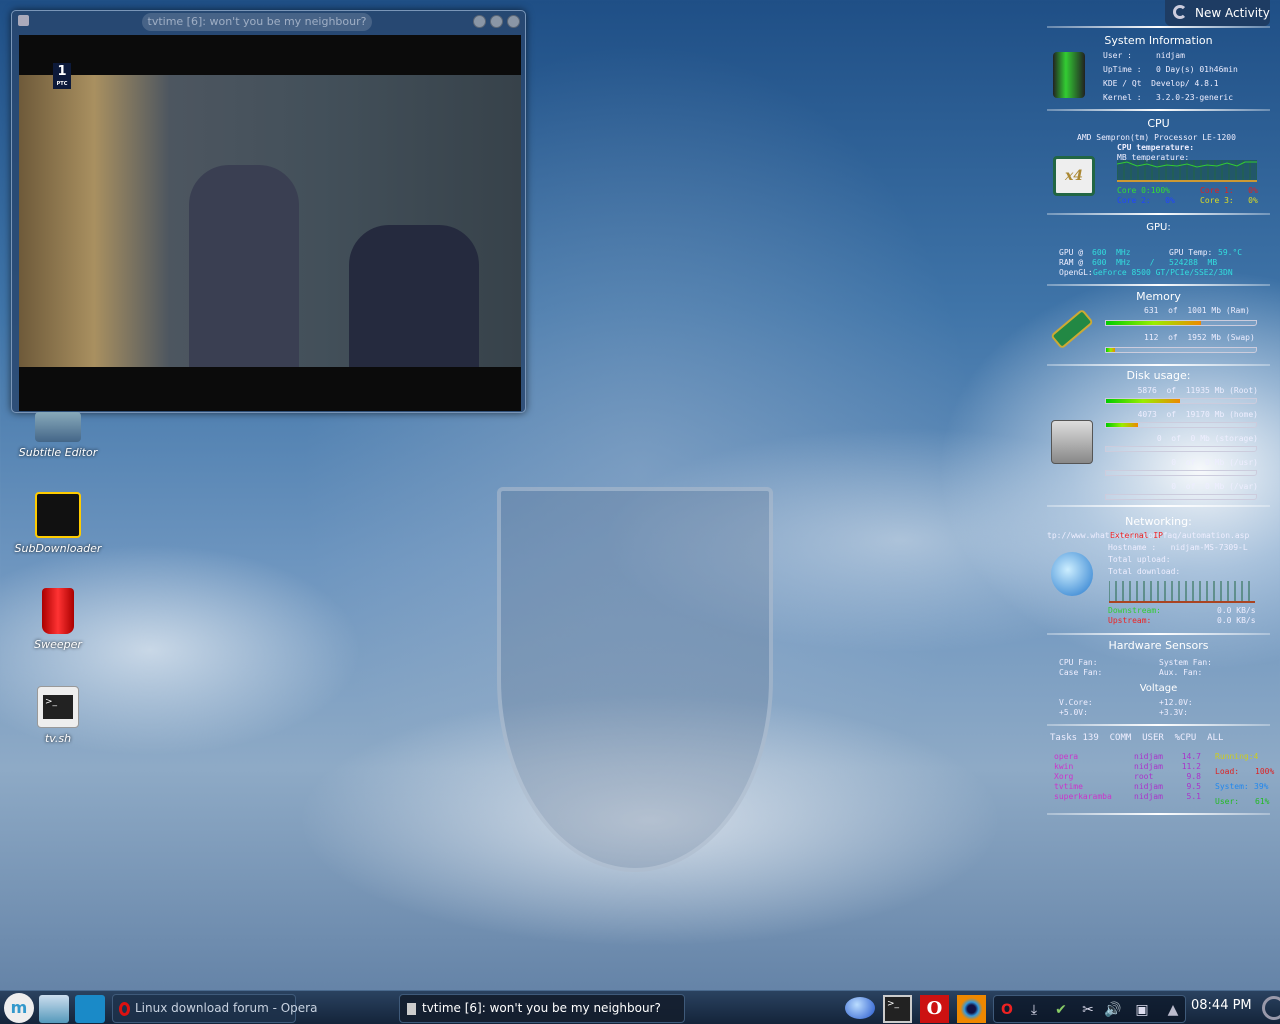 Image resolution: width=1280 pixels, height=1024 pixels. I want to click on sweeper-trash-icon, so click(58, 611).